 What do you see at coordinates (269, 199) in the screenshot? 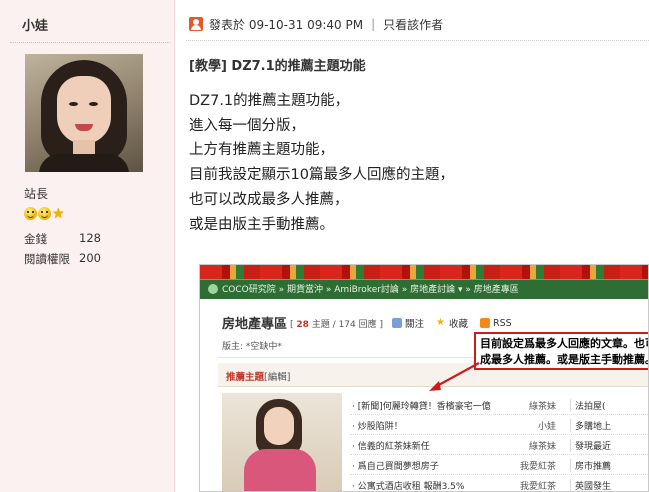
I see `body-line: 也可以改成最多人推薦，` at bounding box center [269, 199].